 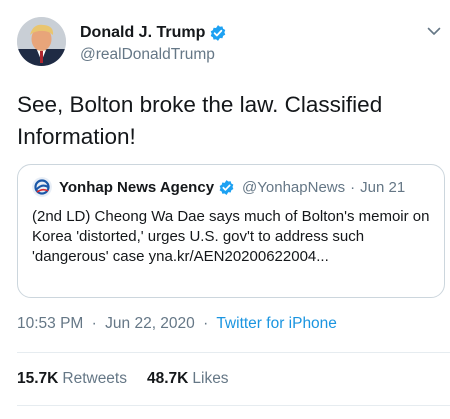 What do you see at coordinates (294, 187) in the screenshot?
I see `quoted-author-handle: @YonhapNews` at bounding box center [294, 187].